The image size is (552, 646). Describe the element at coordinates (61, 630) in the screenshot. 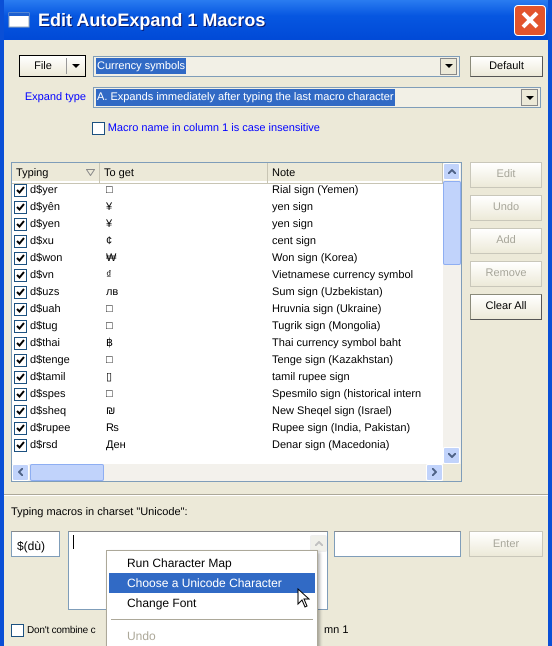

I see `checkbox-label: Don't combine c` at that location.